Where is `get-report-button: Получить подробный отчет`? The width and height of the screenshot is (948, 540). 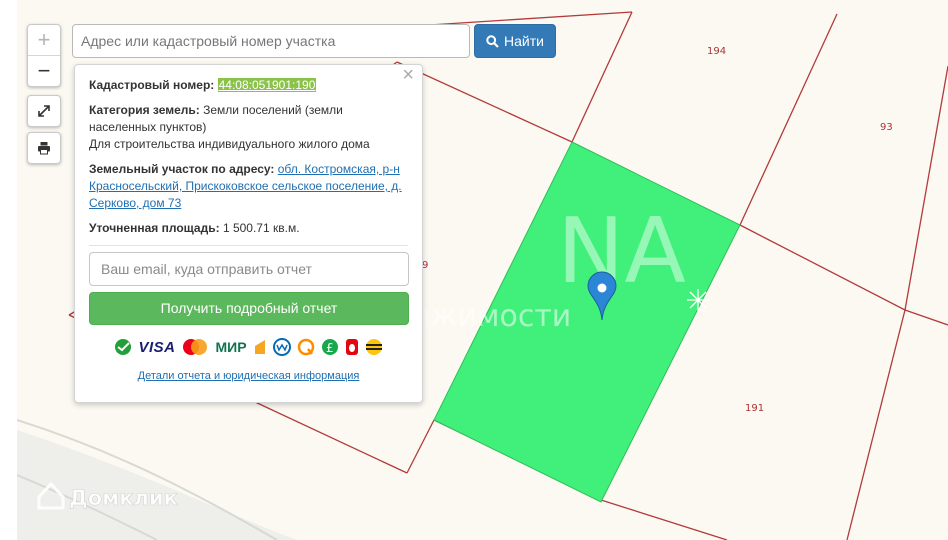 get-report-button: Получить подробный отчет is located at coordinates (249, 308).